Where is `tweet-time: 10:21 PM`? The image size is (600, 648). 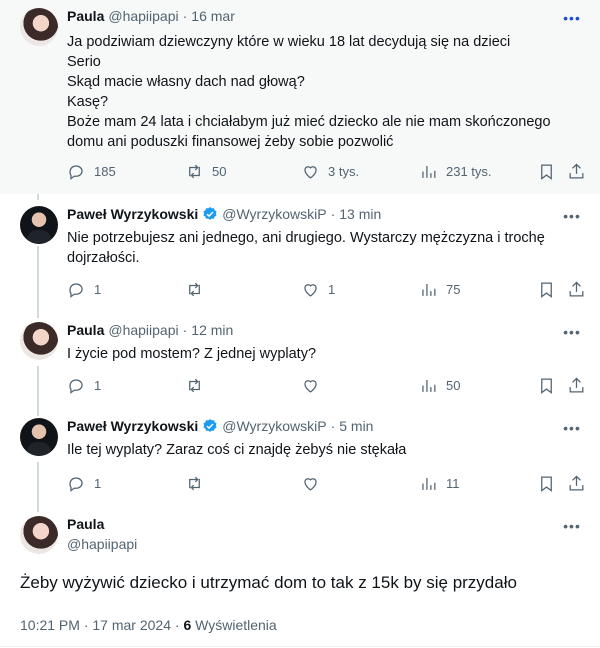 tweet-time: 10:21 PM is located at coordinates (50, 625).